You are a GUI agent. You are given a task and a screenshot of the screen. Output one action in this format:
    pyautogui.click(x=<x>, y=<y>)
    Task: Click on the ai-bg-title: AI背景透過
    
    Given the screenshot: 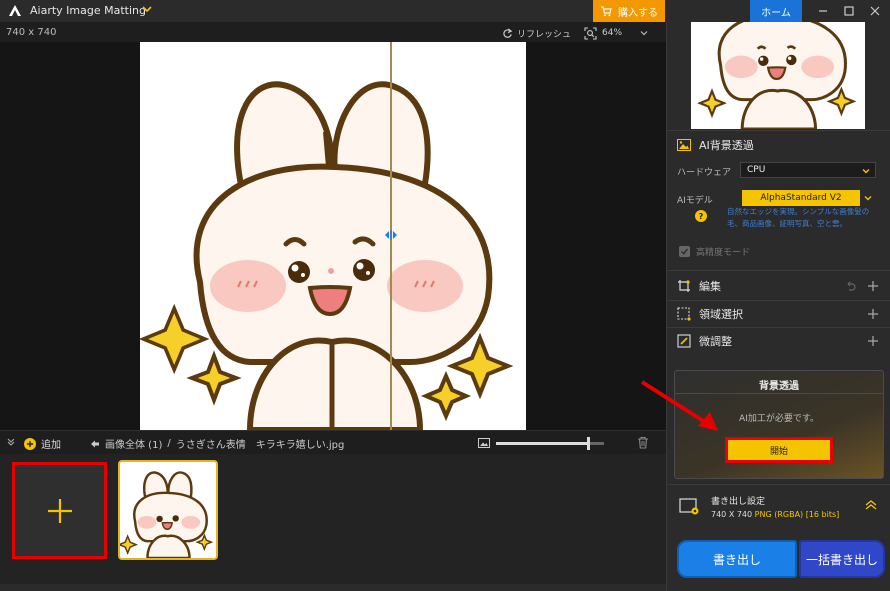 What is the action you would take?
    pyautogui.click(x=726, y=145)
    